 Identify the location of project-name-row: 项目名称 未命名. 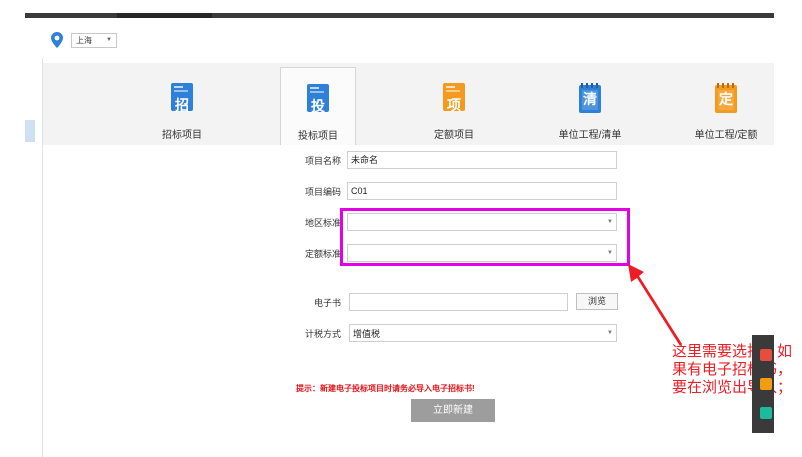
(457, 160).